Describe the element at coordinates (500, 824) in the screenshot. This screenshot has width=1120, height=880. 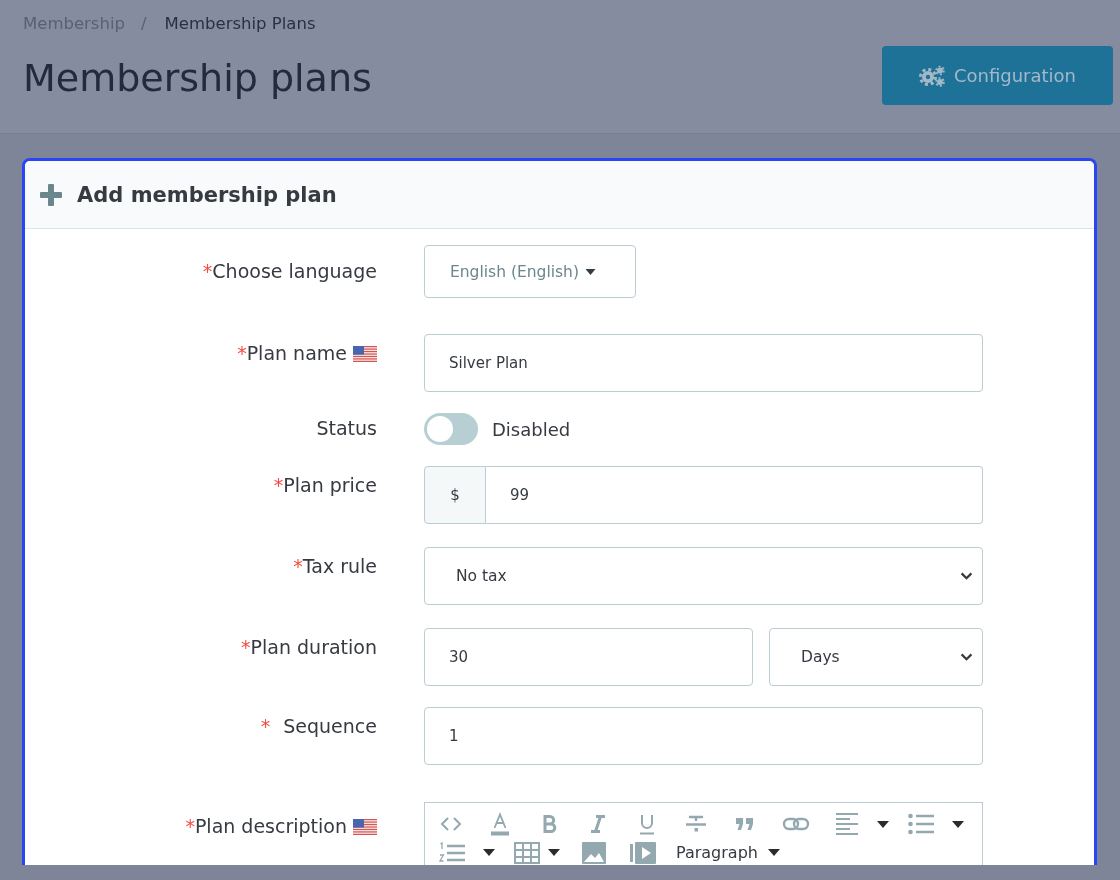
I see `font-color-icon` at that location.